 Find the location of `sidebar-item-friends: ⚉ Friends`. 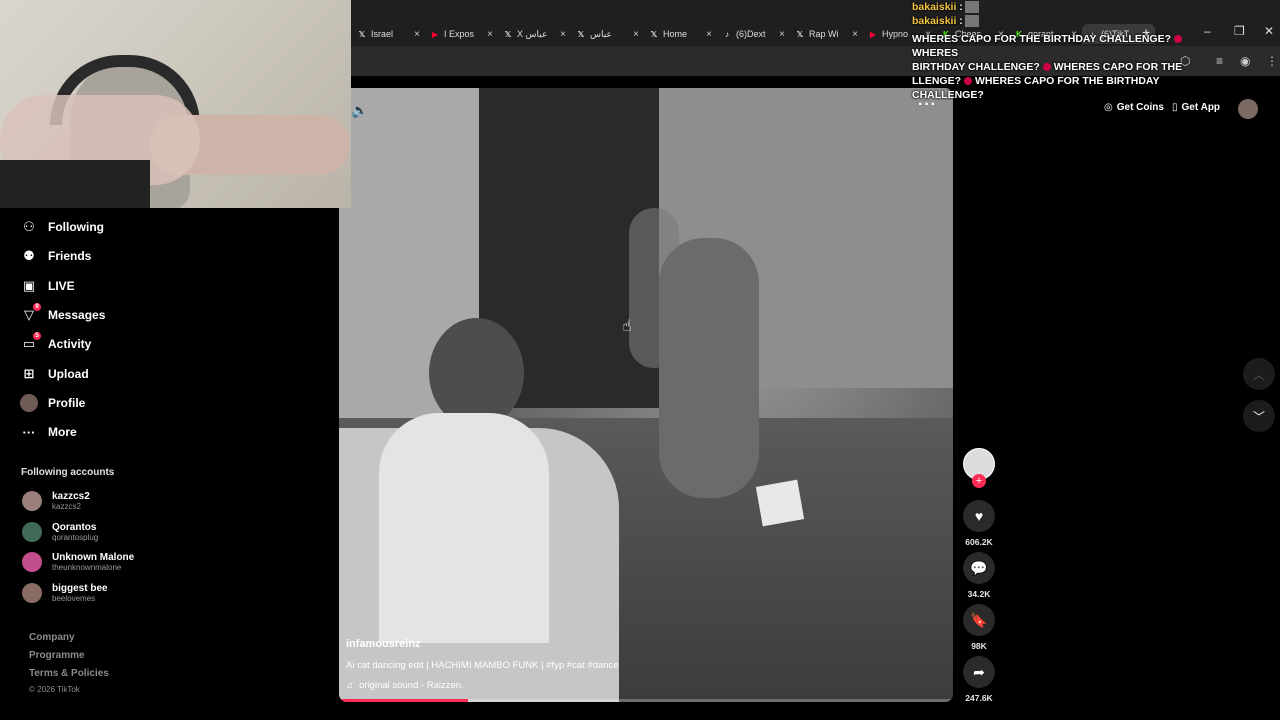

sidebar-item-friends: ⚉ Friends is located at coordinates (55, 256).